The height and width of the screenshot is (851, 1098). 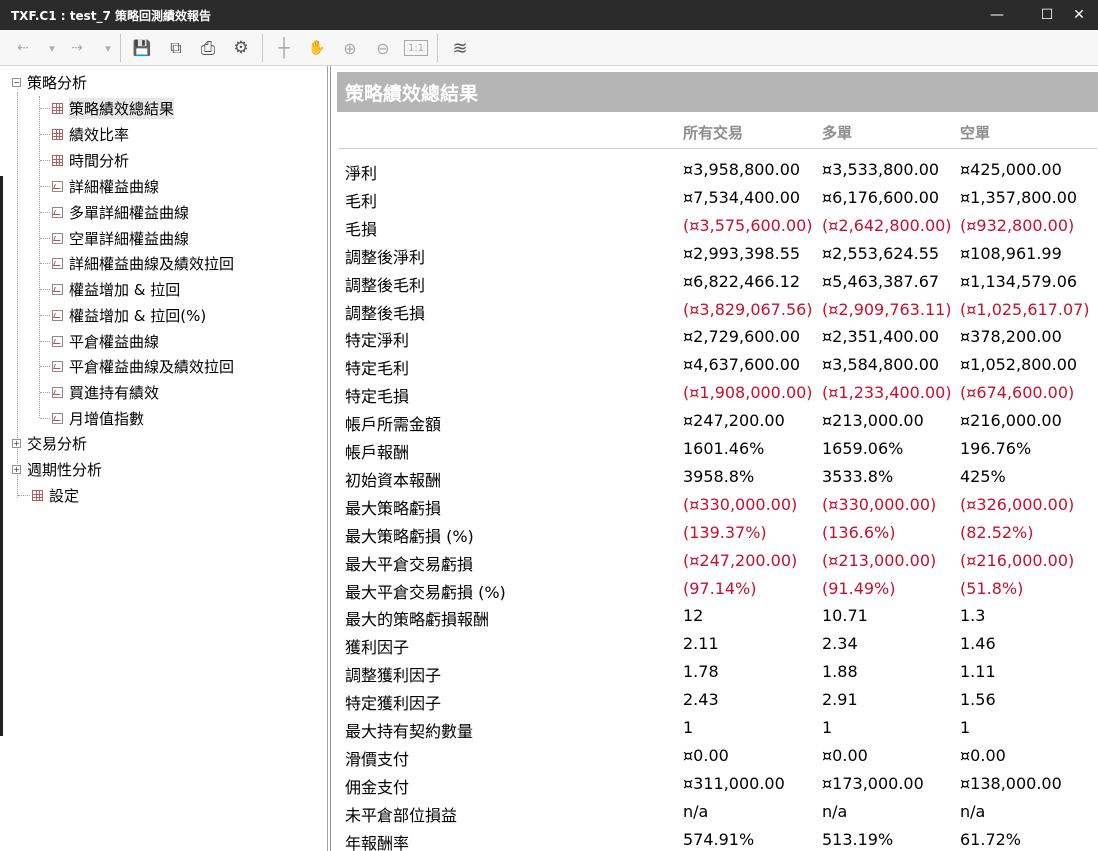 I want to click on window-title: TXF.C1 : test_7 策略回測績效報告, so click(x=111, y=16).